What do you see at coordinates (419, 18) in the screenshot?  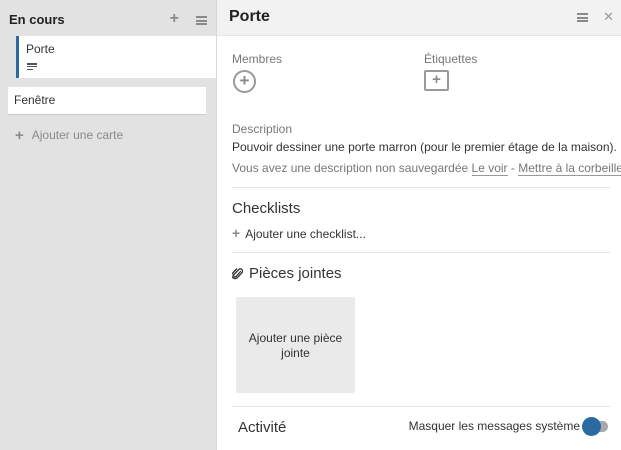 I see `card-detail-header: Porte ✕` at bounding box center [419, 18].